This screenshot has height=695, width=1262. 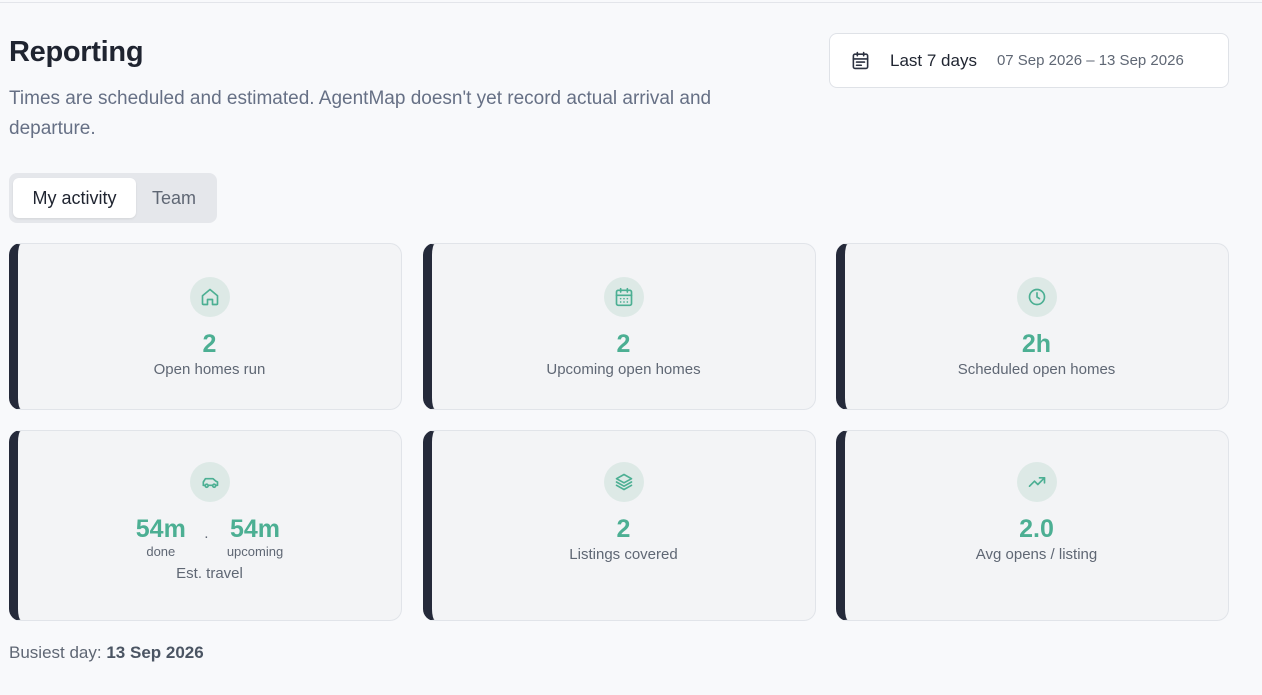 I want to click on travel-upcoming-value: 54m, so click(x=255, y=529).